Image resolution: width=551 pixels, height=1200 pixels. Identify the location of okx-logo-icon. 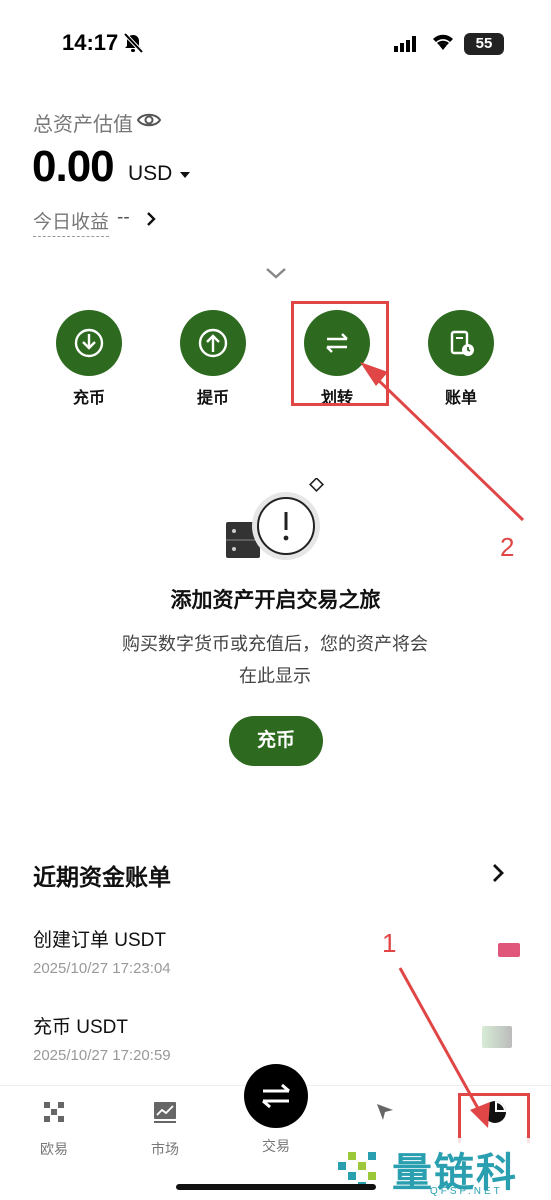
(54, 1112).